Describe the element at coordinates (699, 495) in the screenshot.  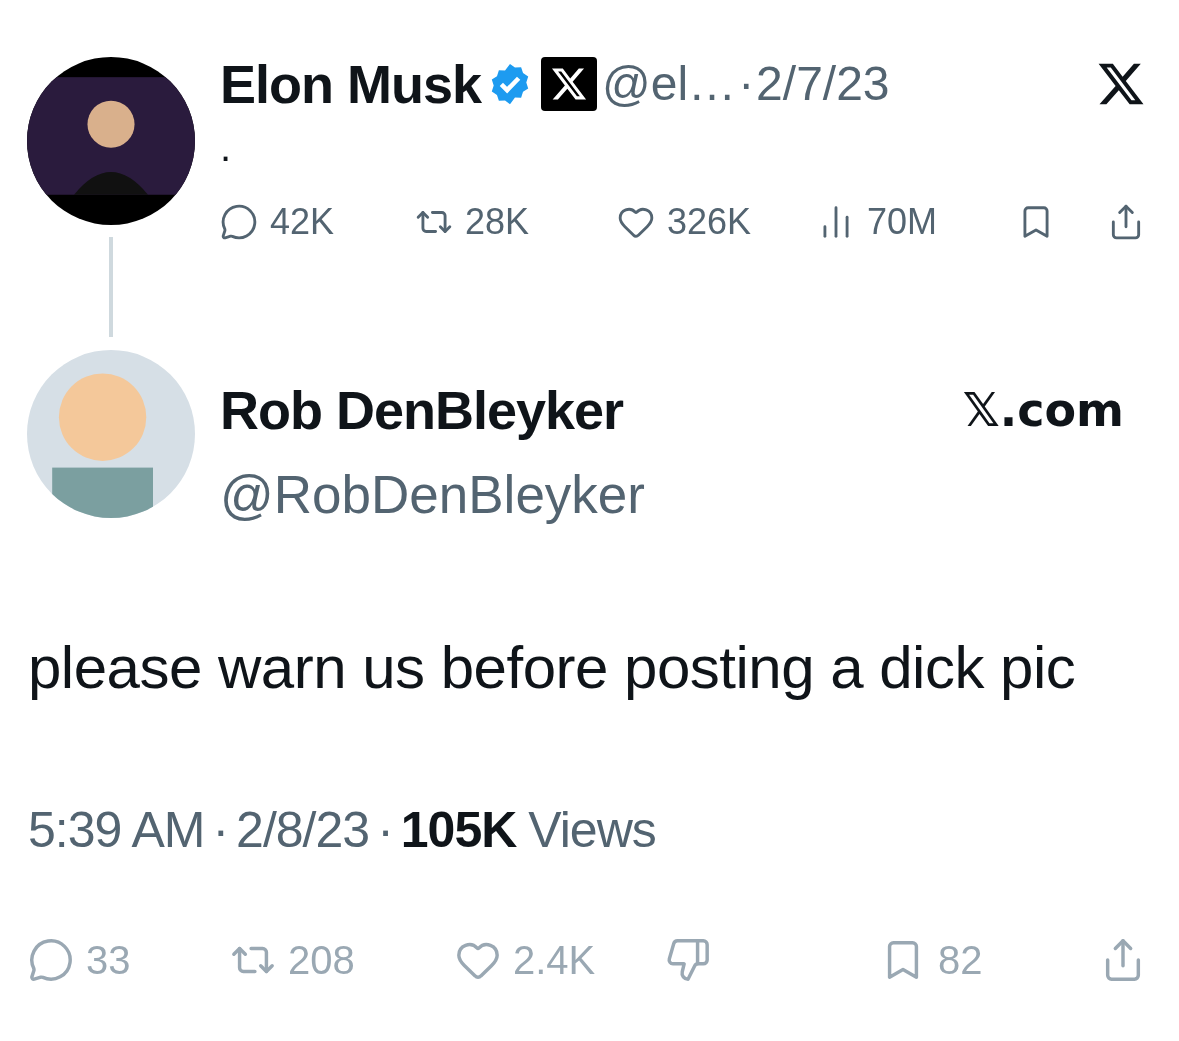
I see `author-handle: @RobDenBleyker` at that location.